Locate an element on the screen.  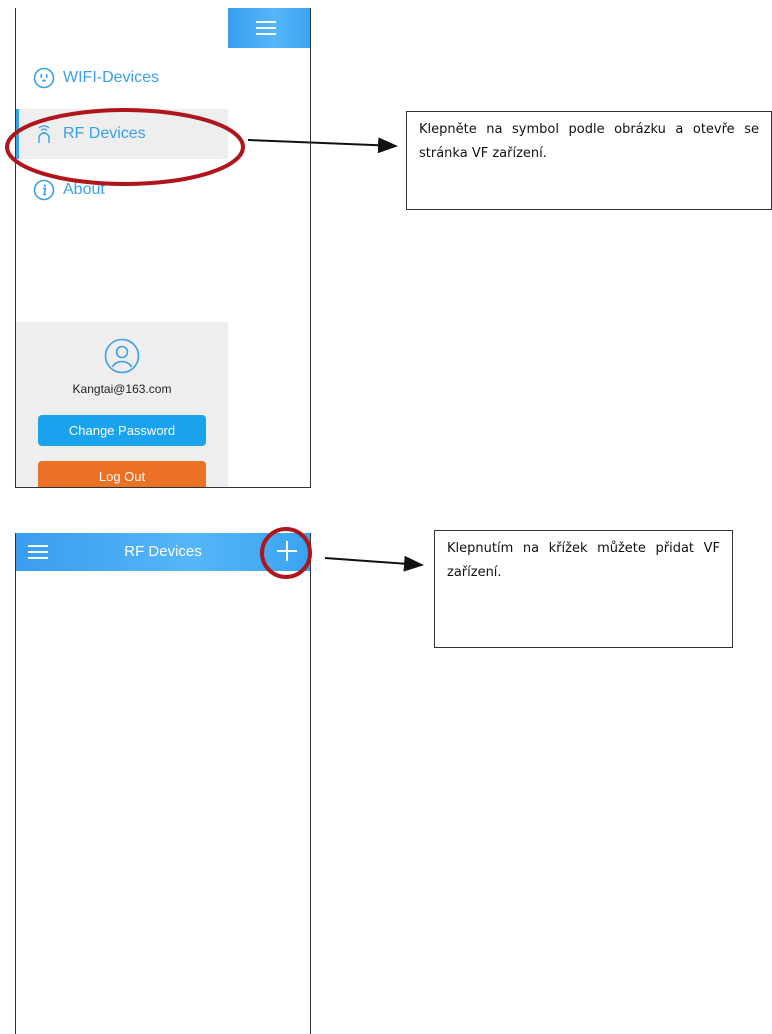
highlight-ellipse-rf-devices is located at coordinates (125, 147).